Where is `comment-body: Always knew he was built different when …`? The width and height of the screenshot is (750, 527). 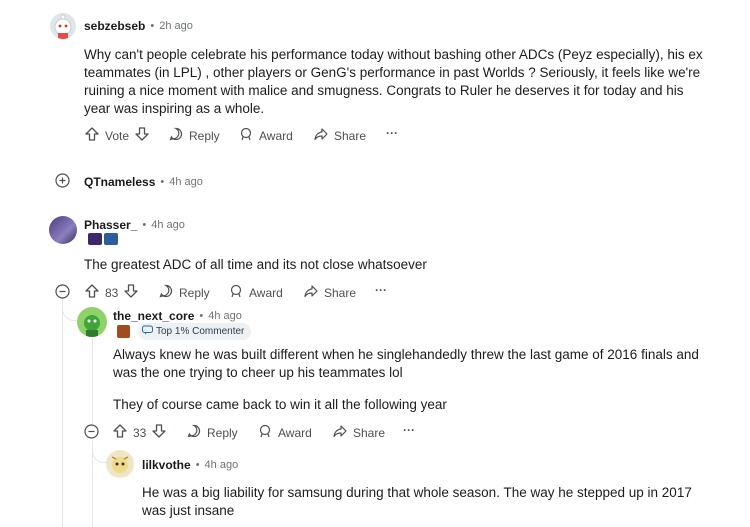
comment-body: Always knew he was built different when … is located at coordinates (406, 363).